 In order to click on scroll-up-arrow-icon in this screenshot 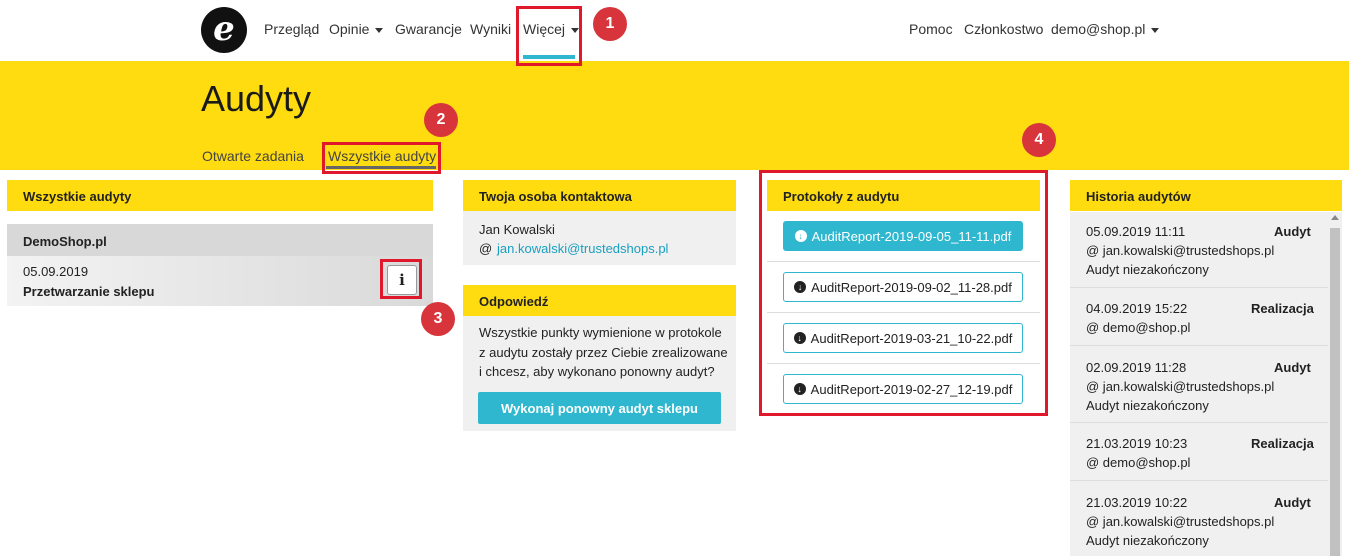, I will do `click(1335, 217)`.